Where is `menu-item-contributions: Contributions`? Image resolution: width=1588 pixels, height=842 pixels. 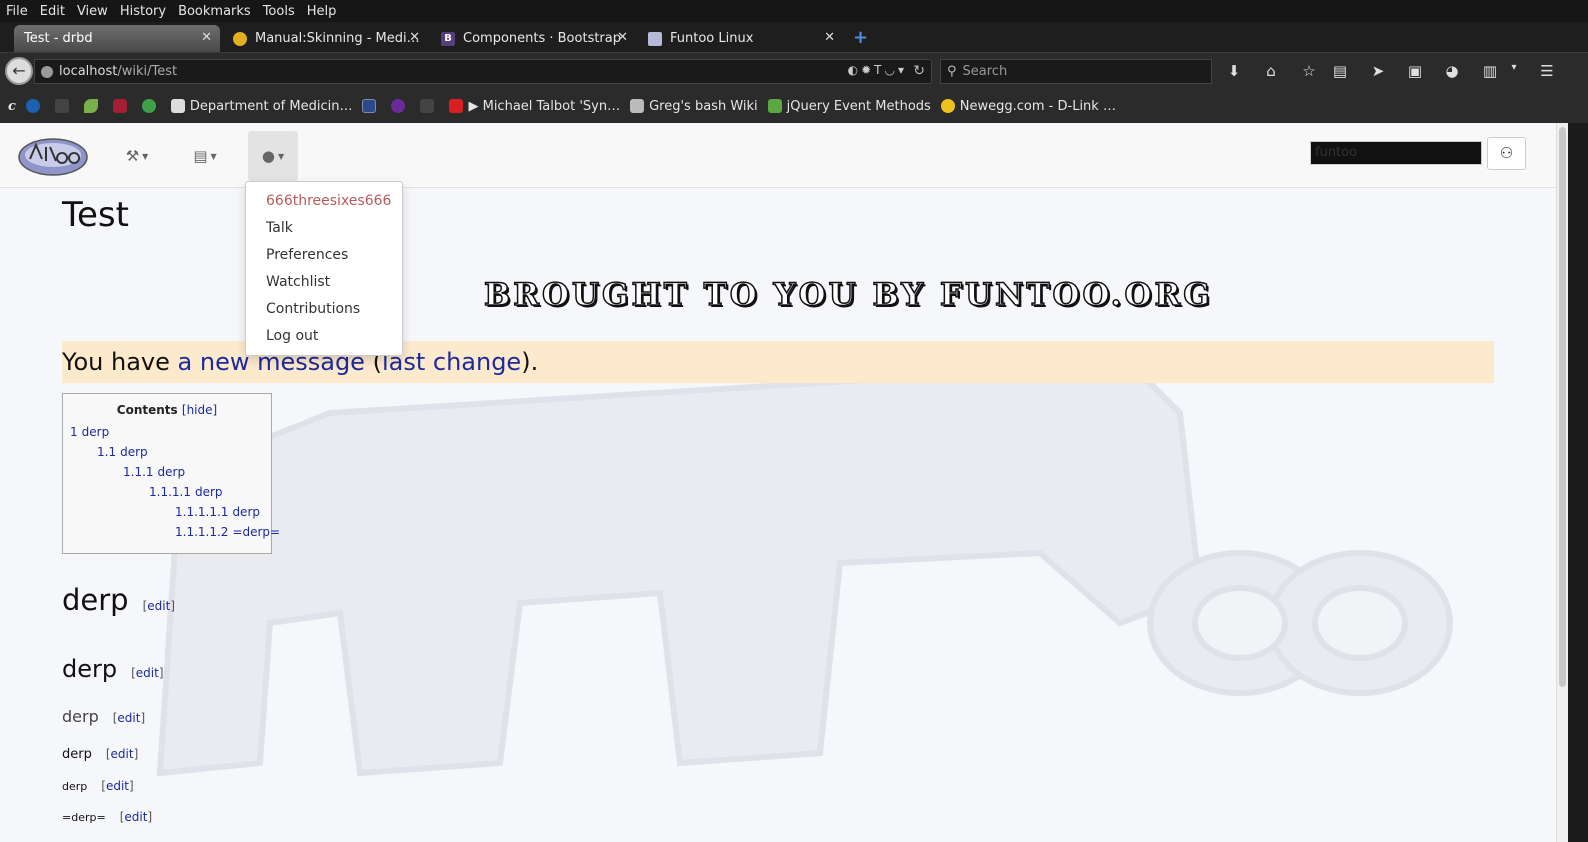 menu-item-contributions: Contributions is located at coordinates (324, 309).